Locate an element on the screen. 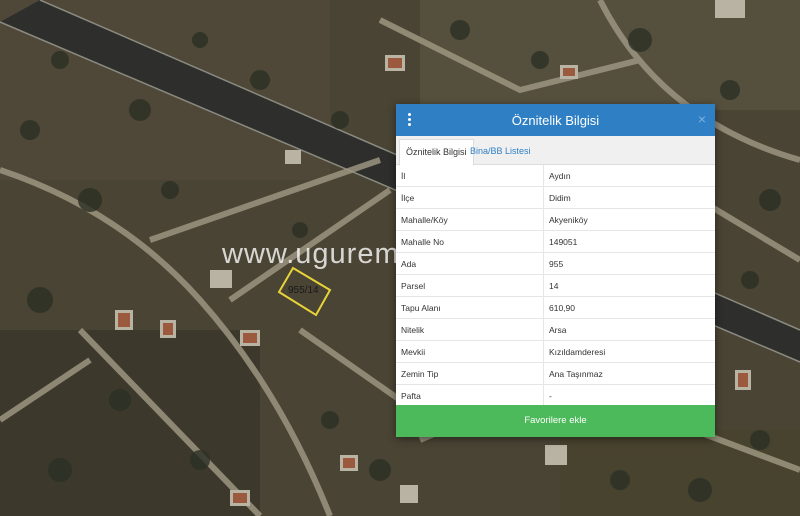 This screenshot has height=516, width=800. tab-building-list: Bina/BB Listesi is located at coordinates (500, 151).